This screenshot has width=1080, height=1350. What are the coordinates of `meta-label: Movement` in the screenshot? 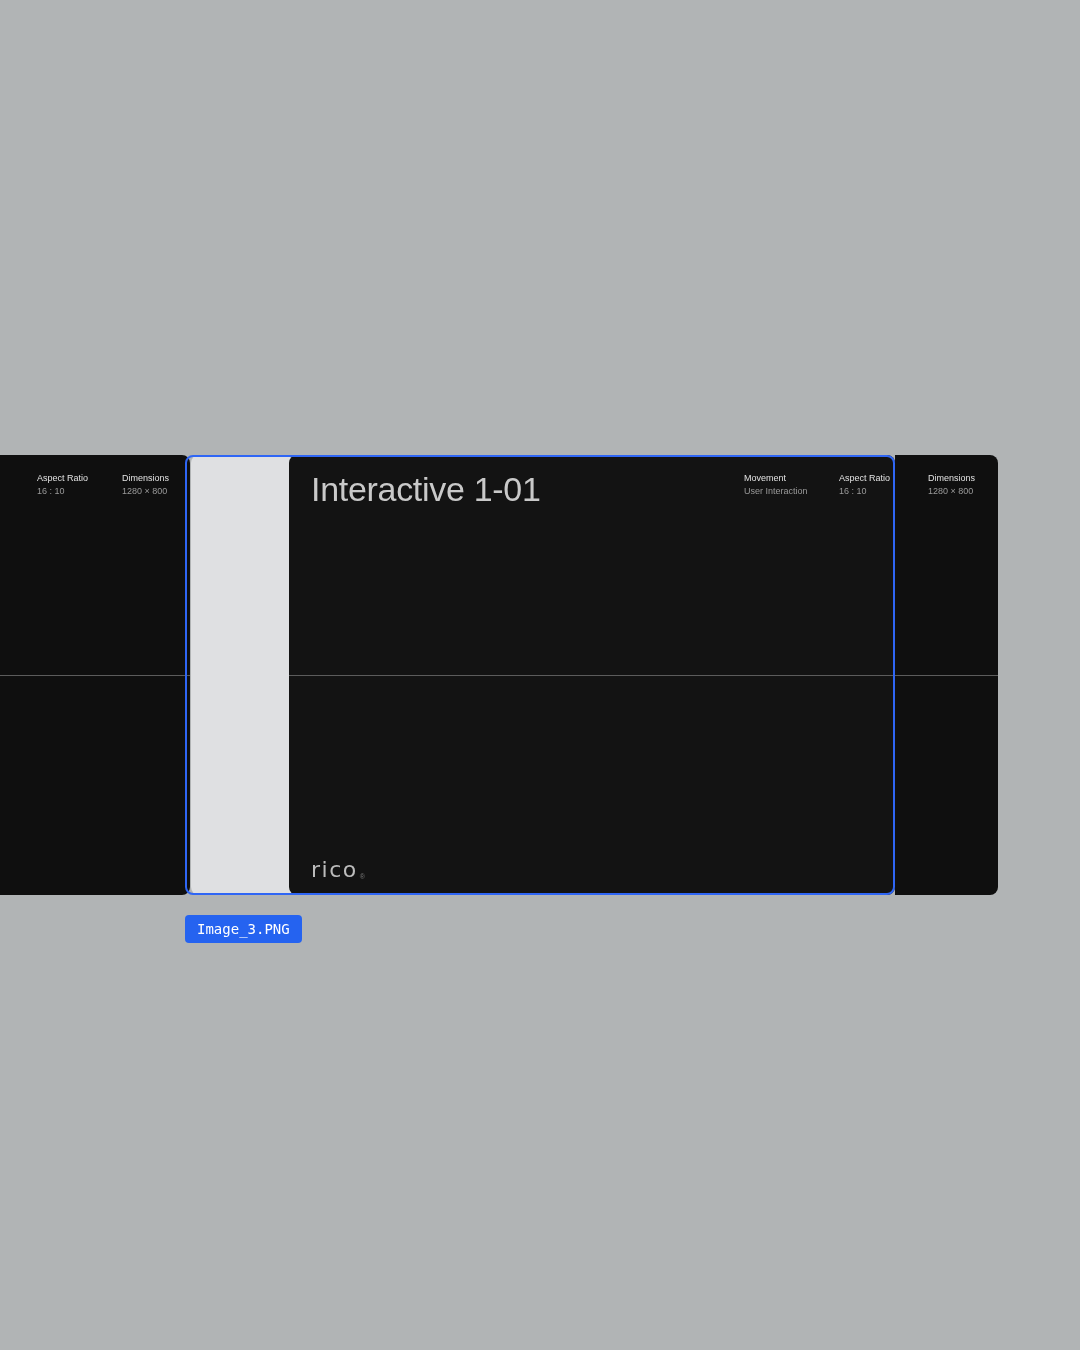 It's located at (765, 478).